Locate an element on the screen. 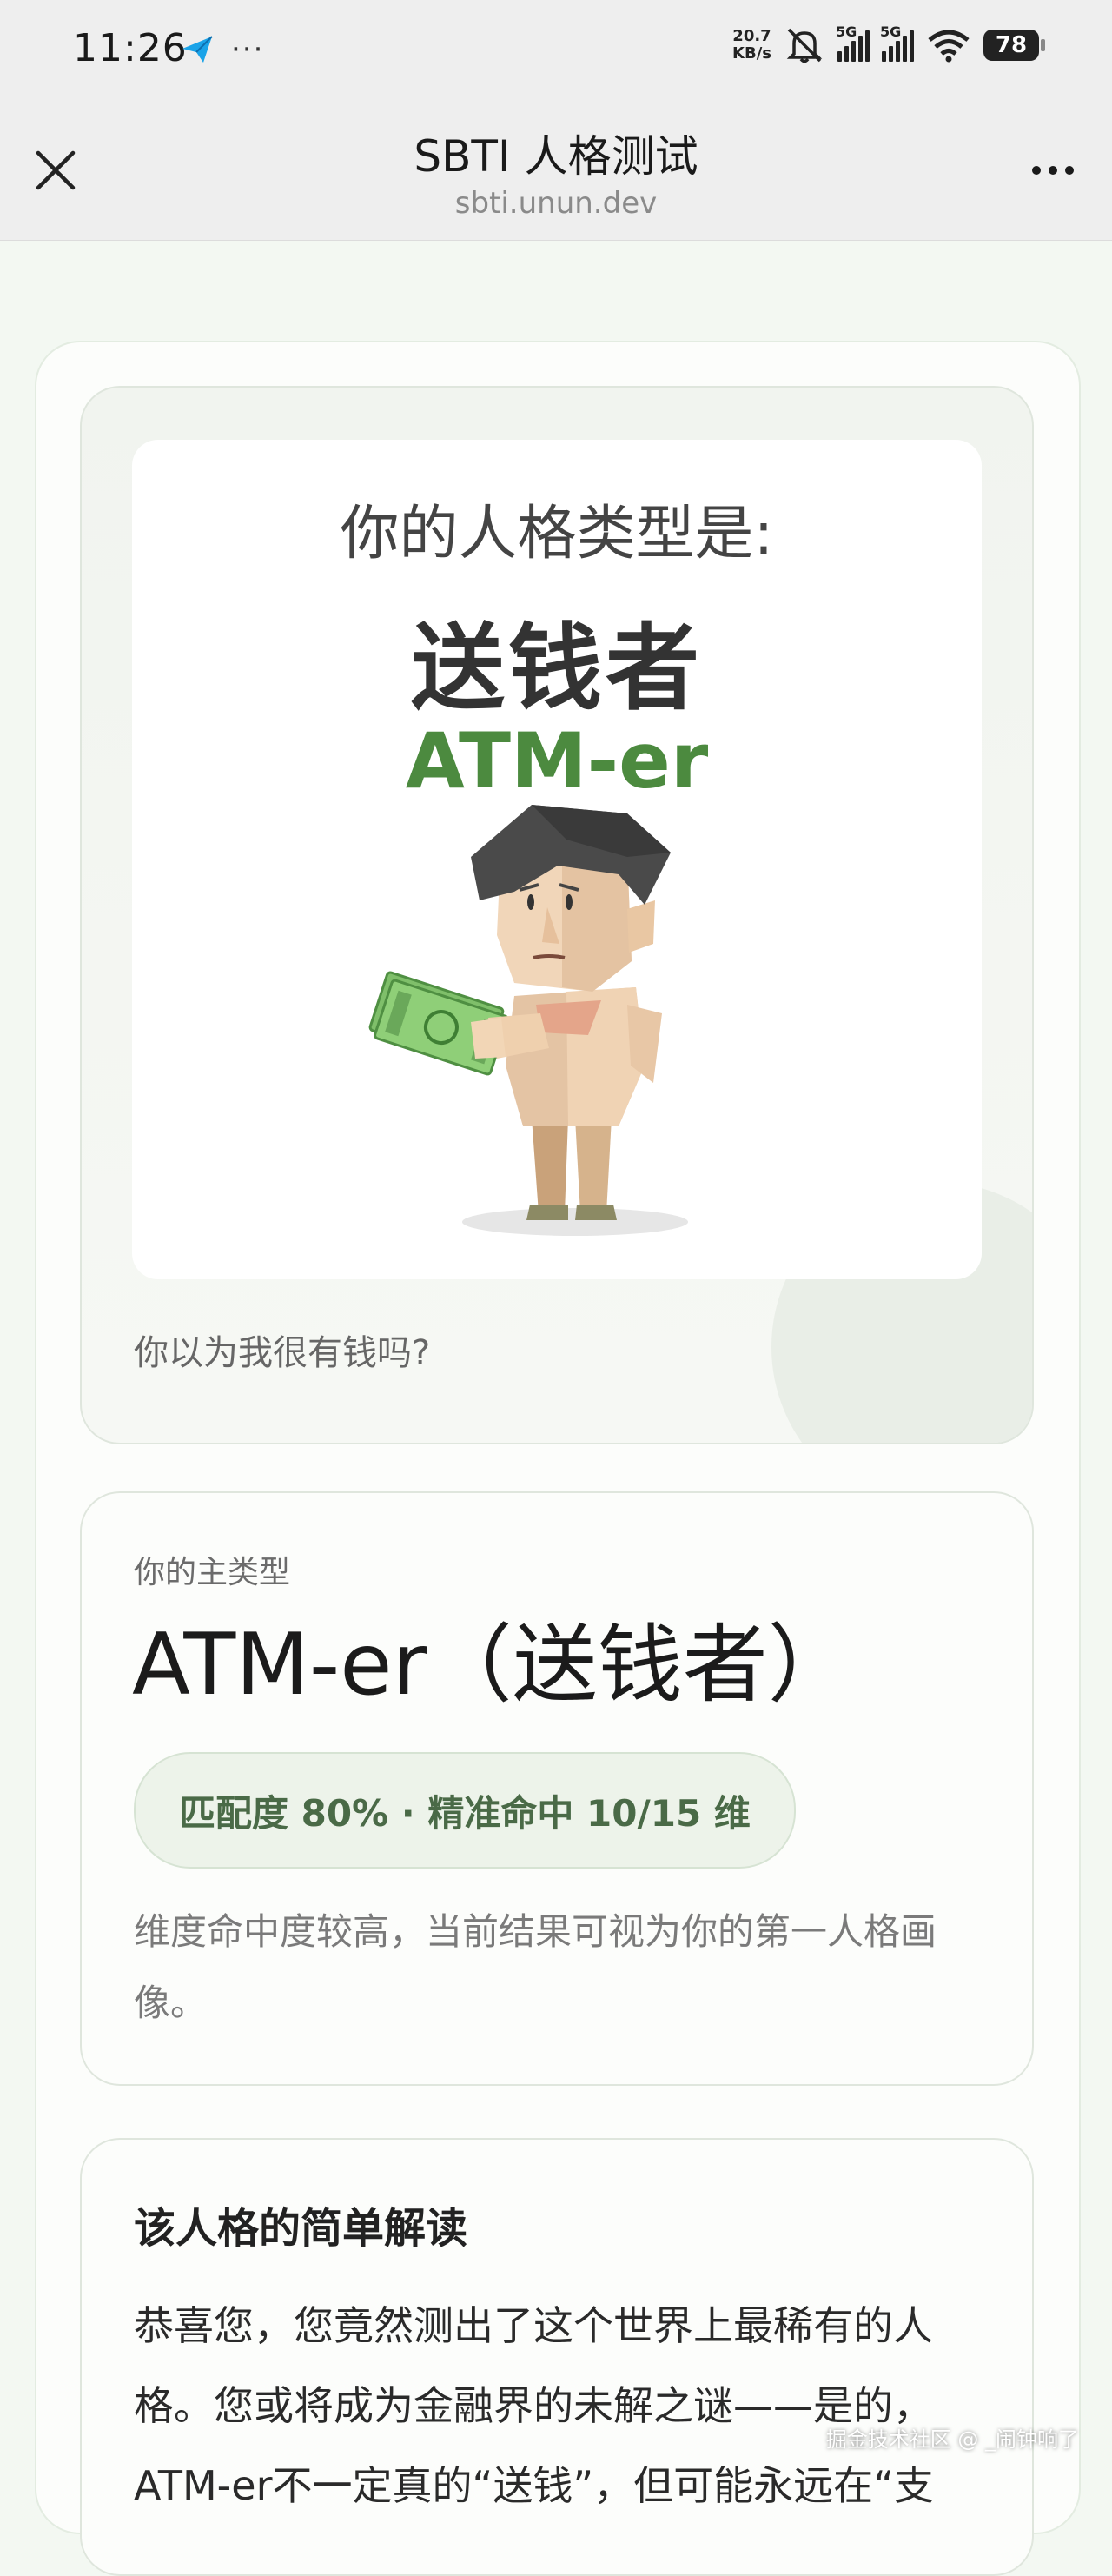 This screenshot has height=2576, width=1112. poster-type-en: ATM-er is located at coordinates (557, 761).